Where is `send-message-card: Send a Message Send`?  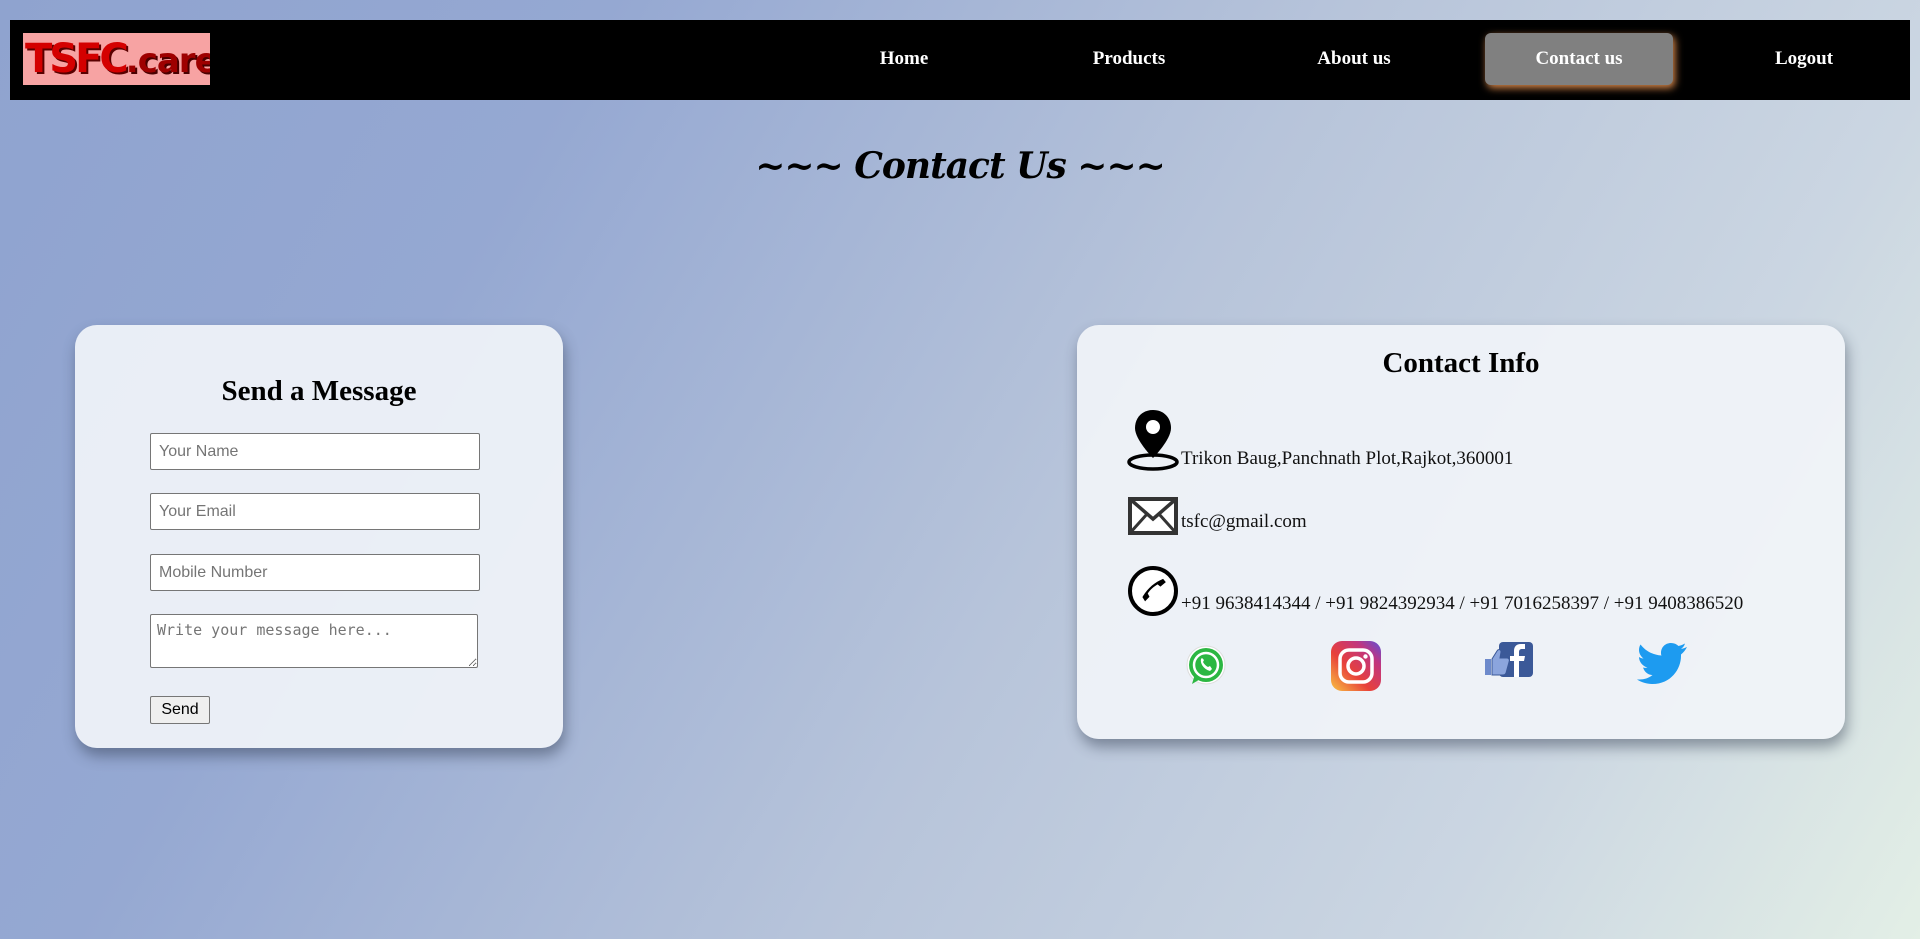 send-message-card: Send a Message Send is located at coordinates (319, 536).